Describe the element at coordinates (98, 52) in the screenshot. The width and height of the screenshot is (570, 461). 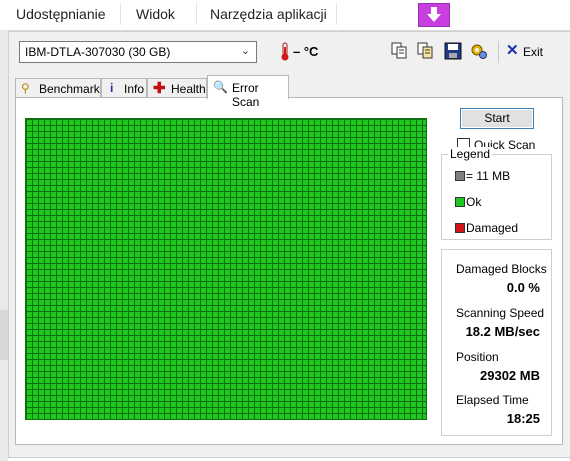
I see `drive-select-value: IBM-DTLA-307030 (30 GB)` at that location.